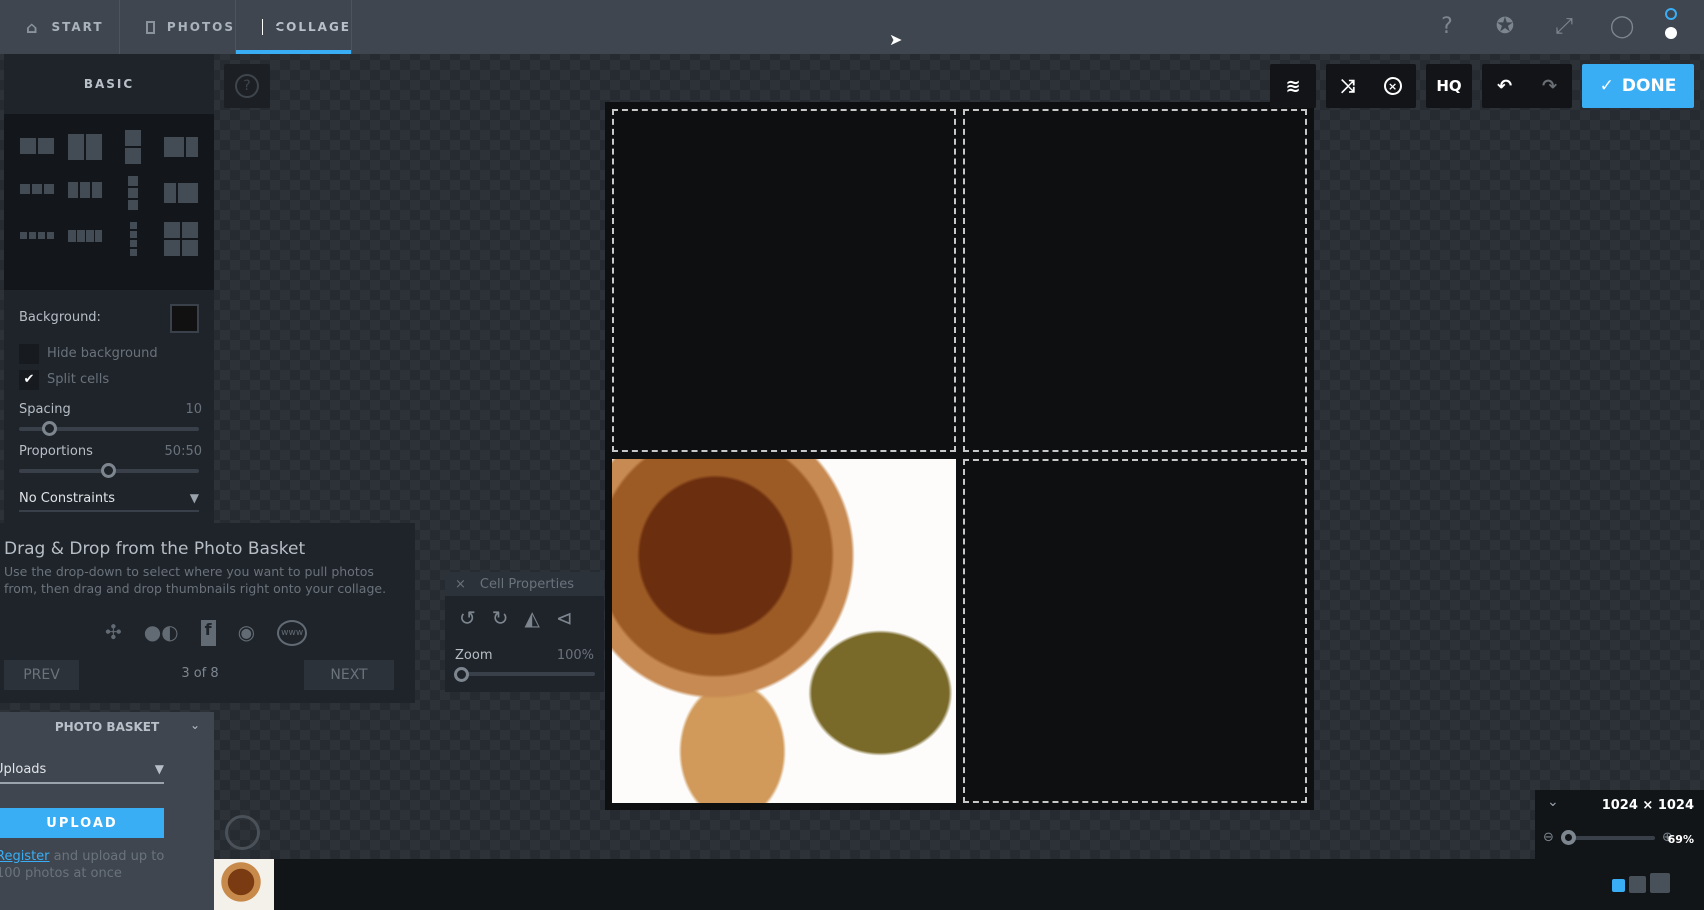  Describe the element at coordinates (1392, 86) in the screenshot. I see `clear-icon: ×` at that location.